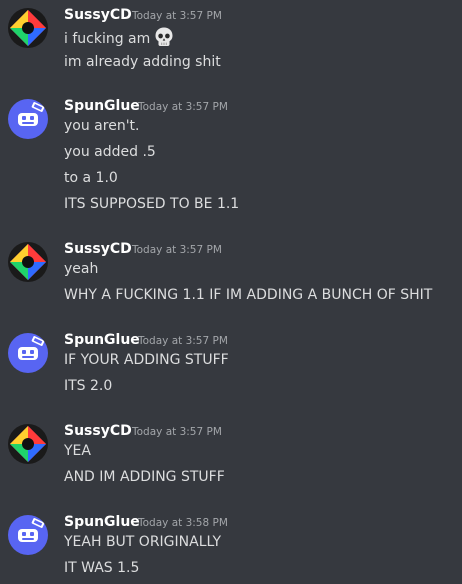  Describe the element at coordinates (183, 523) in the screenshot. I see `message-timestamp: Today at 3:58 PM` at that location.